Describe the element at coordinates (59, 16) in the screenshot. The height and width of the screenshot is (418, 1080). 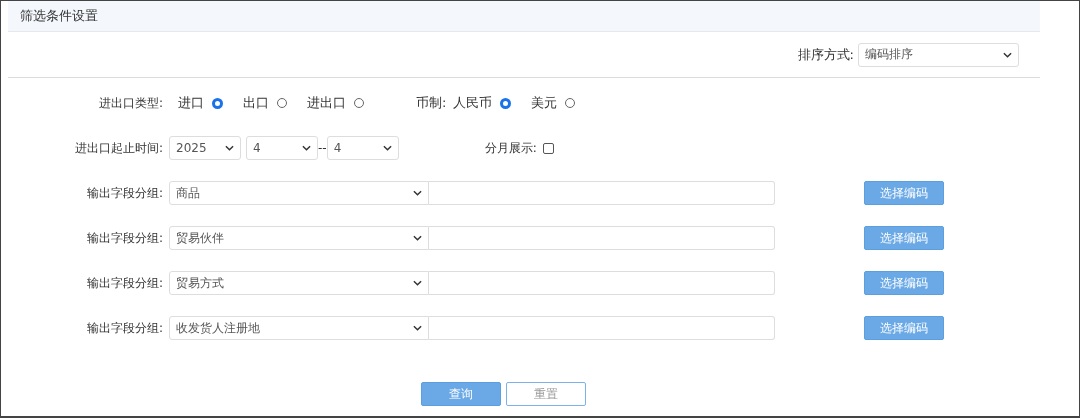
I see `panel-title: 筛选条件设置` at that location.